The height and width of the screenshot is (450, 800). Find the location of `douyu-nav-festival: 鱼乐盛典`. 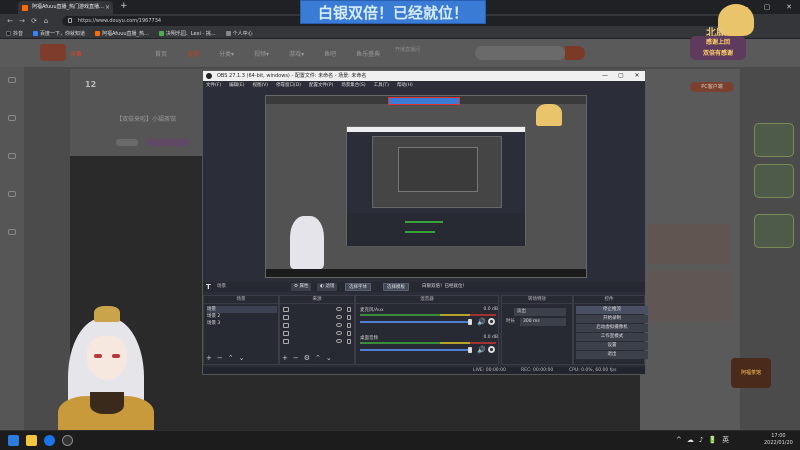

douyu-nav-festival: 鱼乐盛典 is located at coordinates (368, 53).